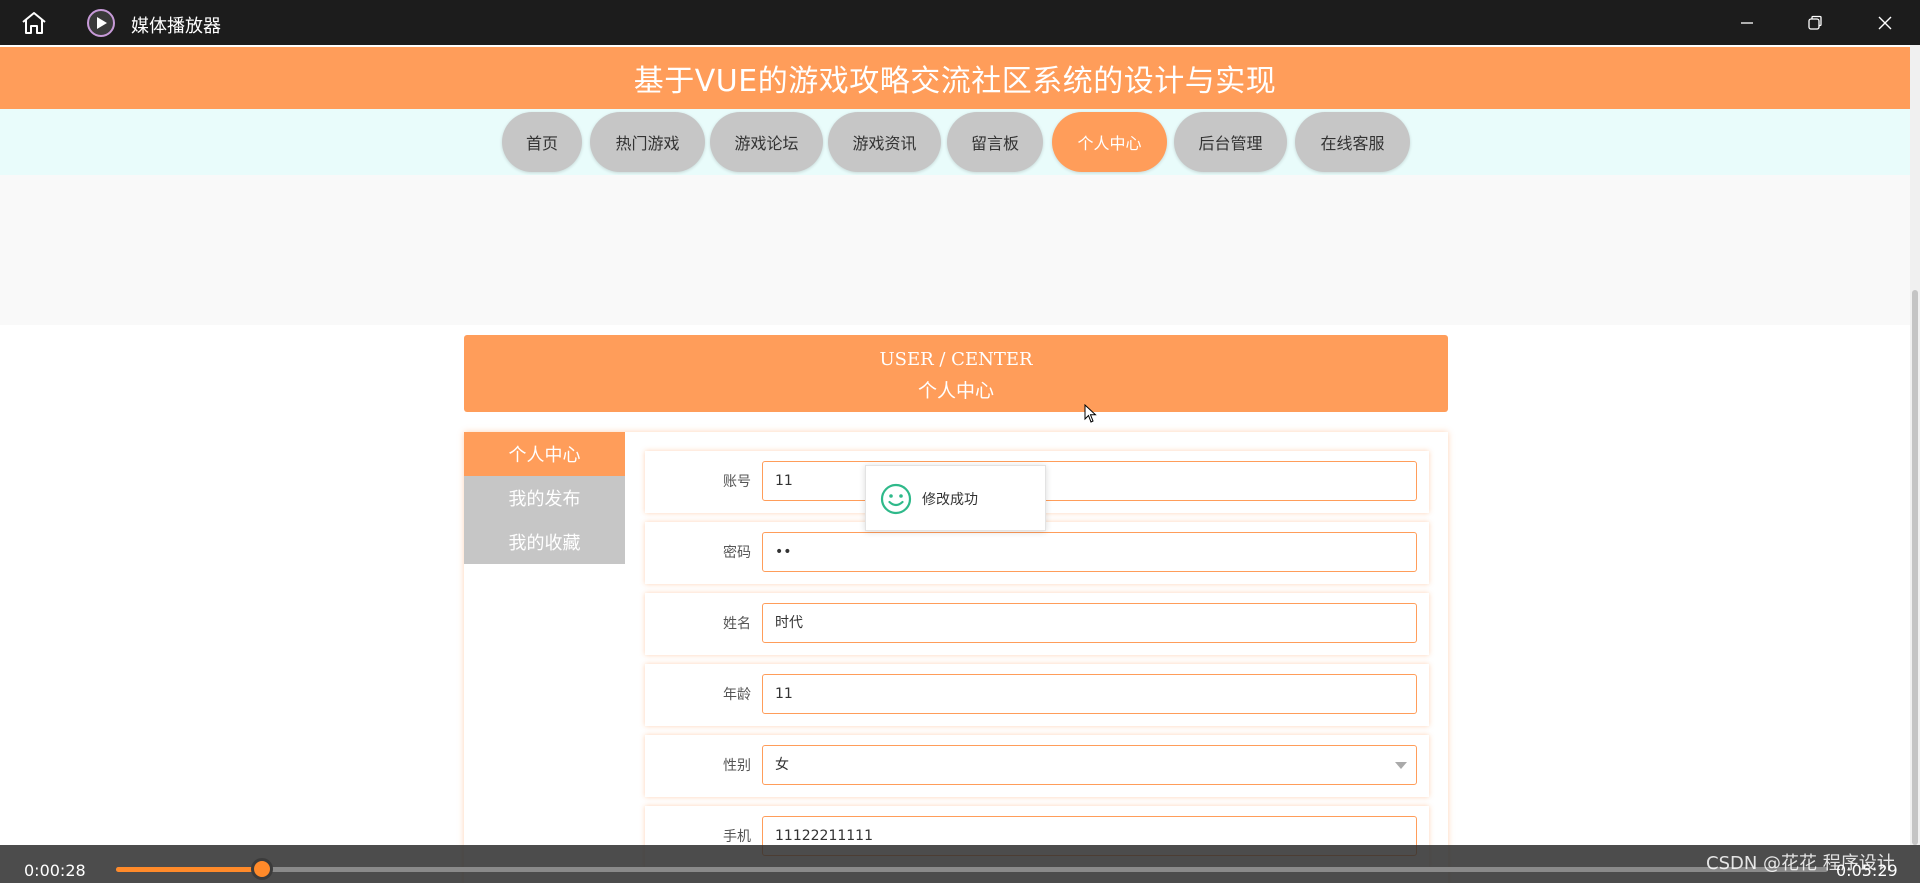 The height and width of the screenshot is (883, 1920). I want to click on site-banner: 基于VUE的游戏攻略交流社区系统的设计与实现, so click(955, 78).